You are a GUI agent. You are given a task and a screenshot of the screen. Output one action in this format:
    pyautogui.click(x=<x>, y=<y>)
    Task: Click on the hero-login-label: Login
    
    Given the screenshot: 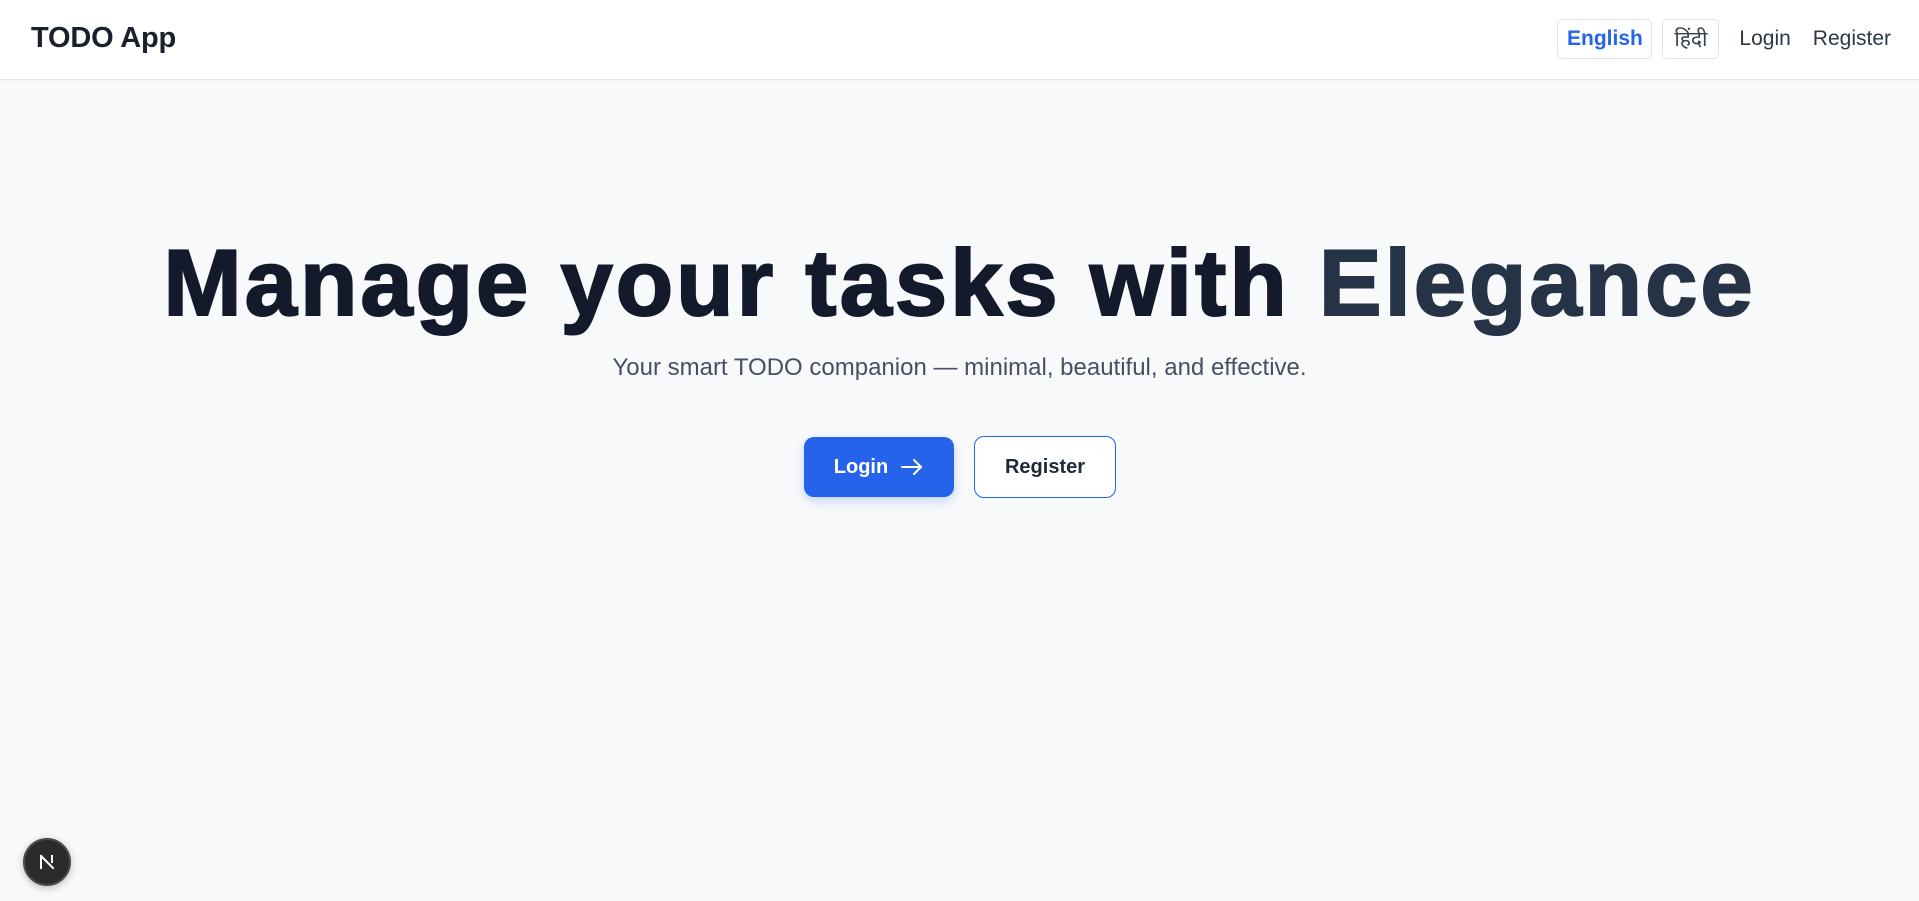 What is the action you would take?
    pyautogui.click(x=861, y=466)
    